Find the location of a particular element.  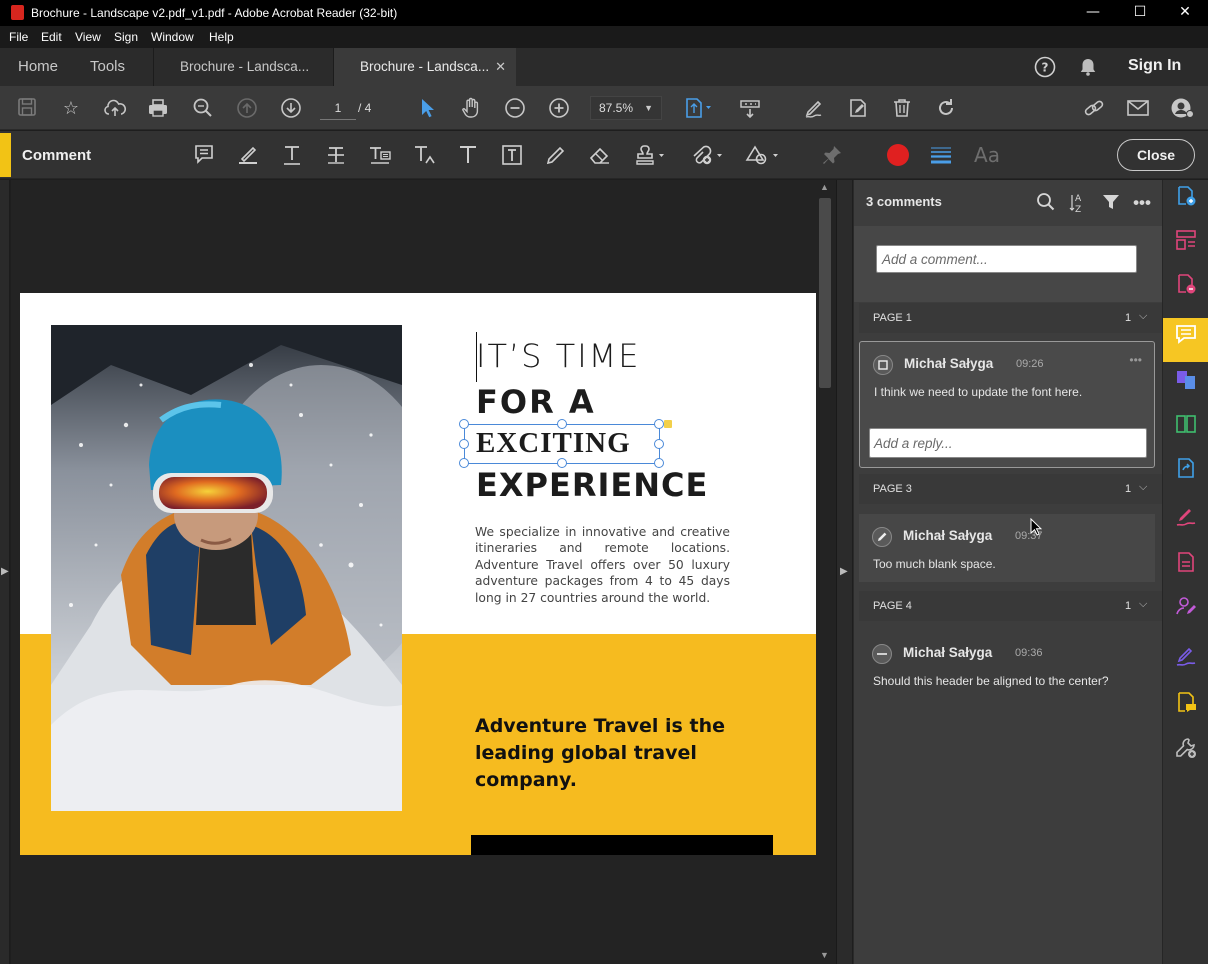

left-navigation-strip: ▶ is located at coordinates (5, 572).